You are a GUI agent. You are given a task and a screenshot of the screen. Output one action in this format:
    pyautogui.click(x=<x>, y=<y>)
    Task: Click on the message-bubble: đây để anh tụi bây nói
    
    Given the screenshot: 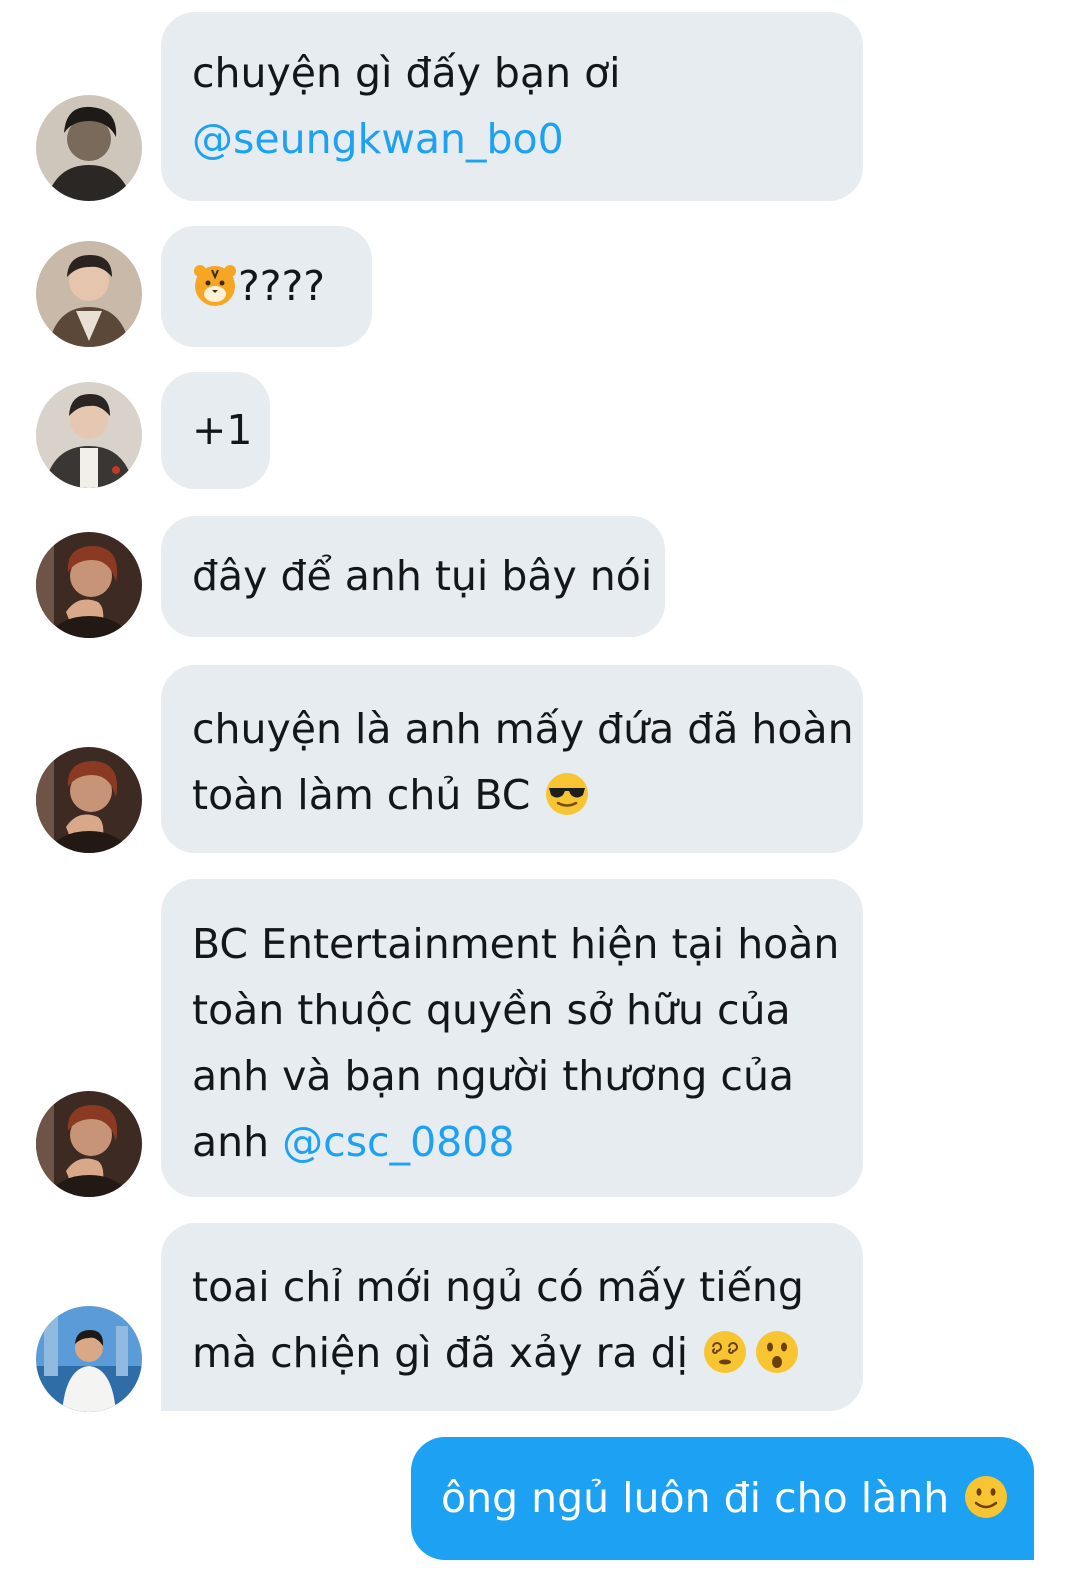 What is the action you would take?
    pyautogui.click(x=413, y=576)
    